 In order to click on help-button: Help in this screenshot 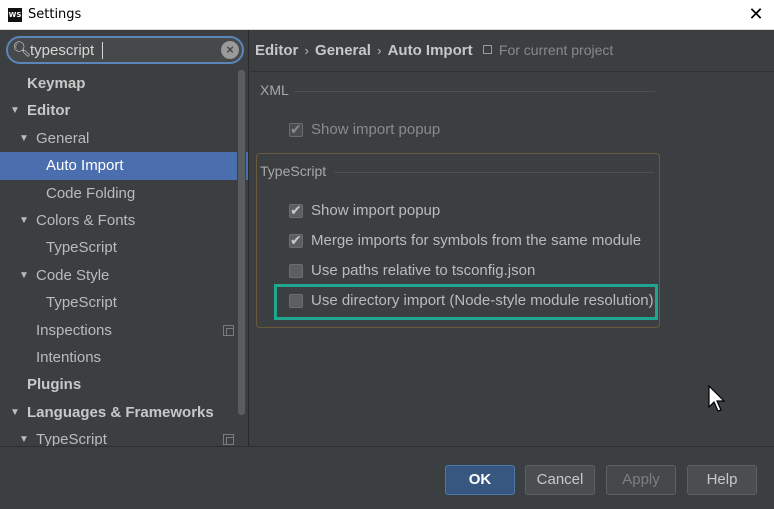, I will do `click(722, 480)`.